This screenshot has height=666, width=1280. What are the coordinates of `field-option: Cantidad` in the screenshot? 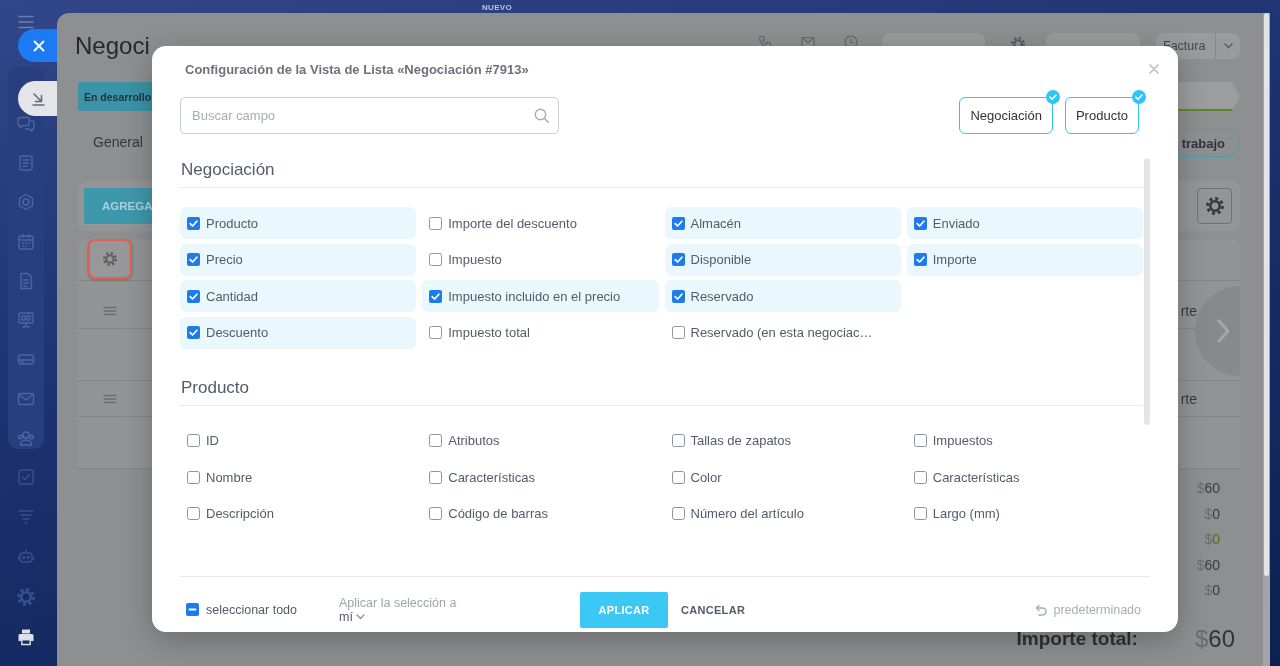 It's located at (298, 296).